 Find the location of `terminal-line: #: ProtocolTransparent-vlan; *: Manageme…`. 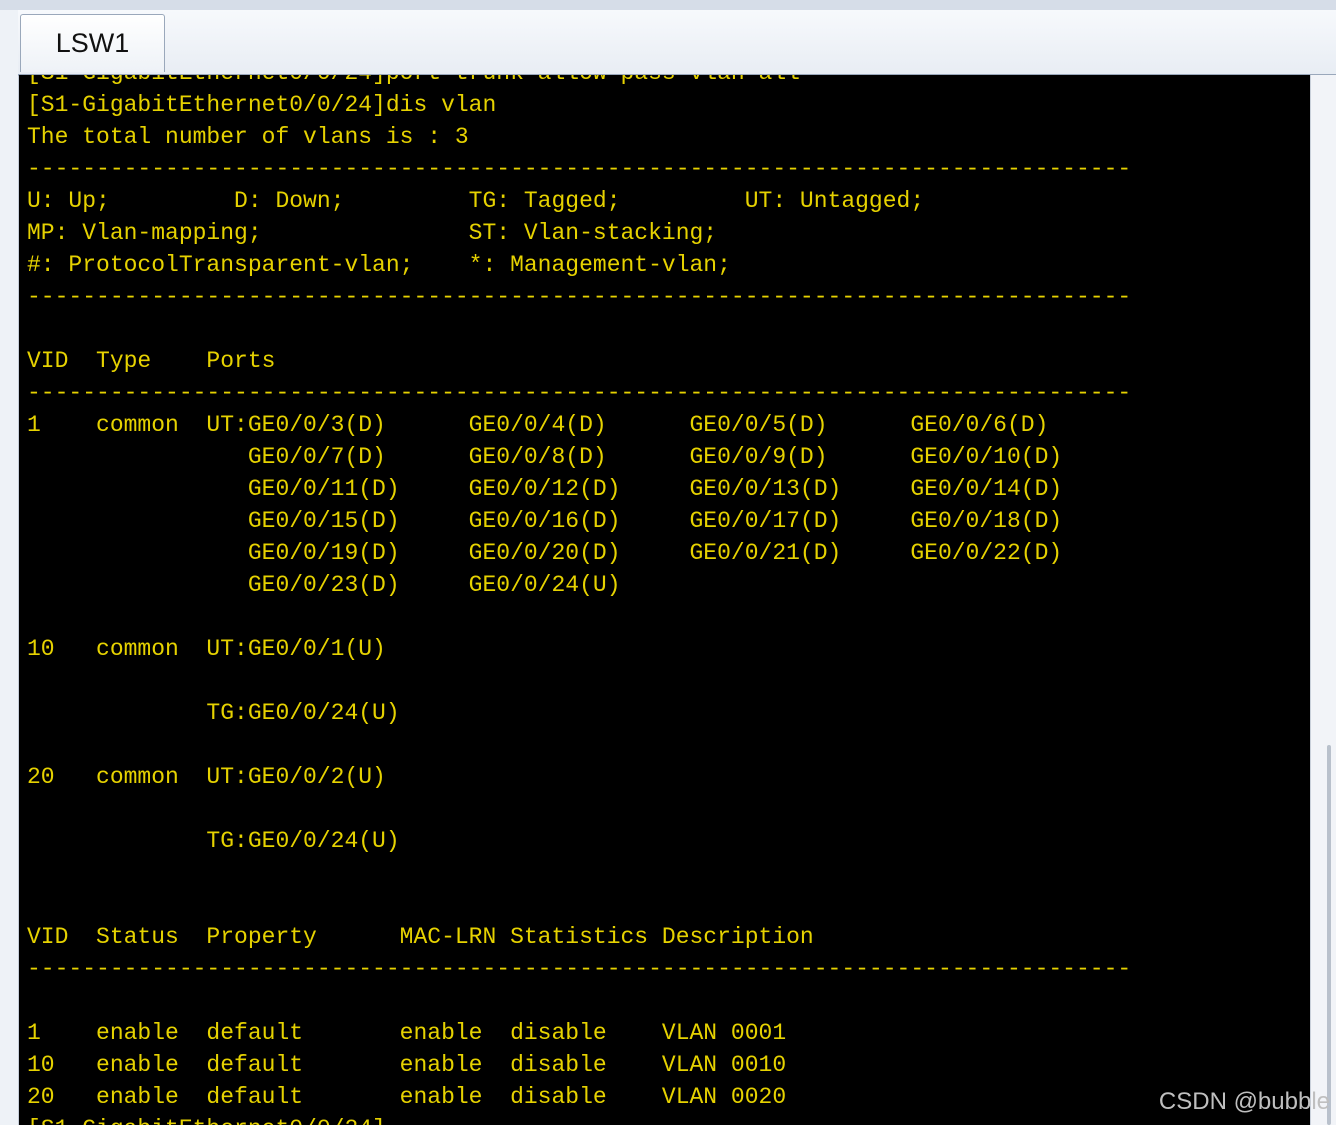

terminal-line: #: ProtocolTransparent-vlan; *: Manageme… is located at coordinates (379, 265).